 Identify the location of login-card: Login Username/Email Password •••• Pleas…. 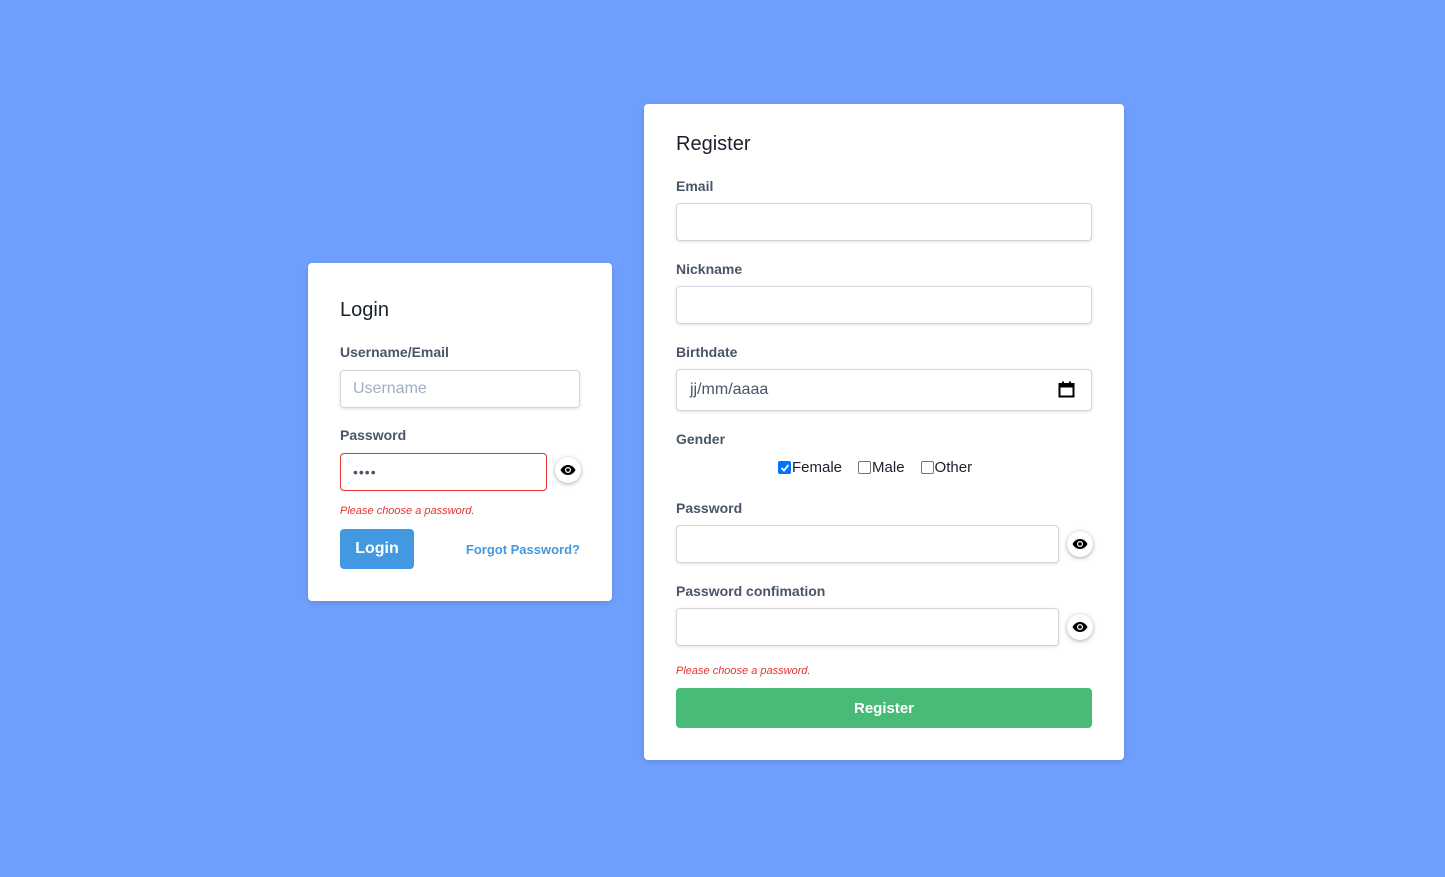
(460, 432).